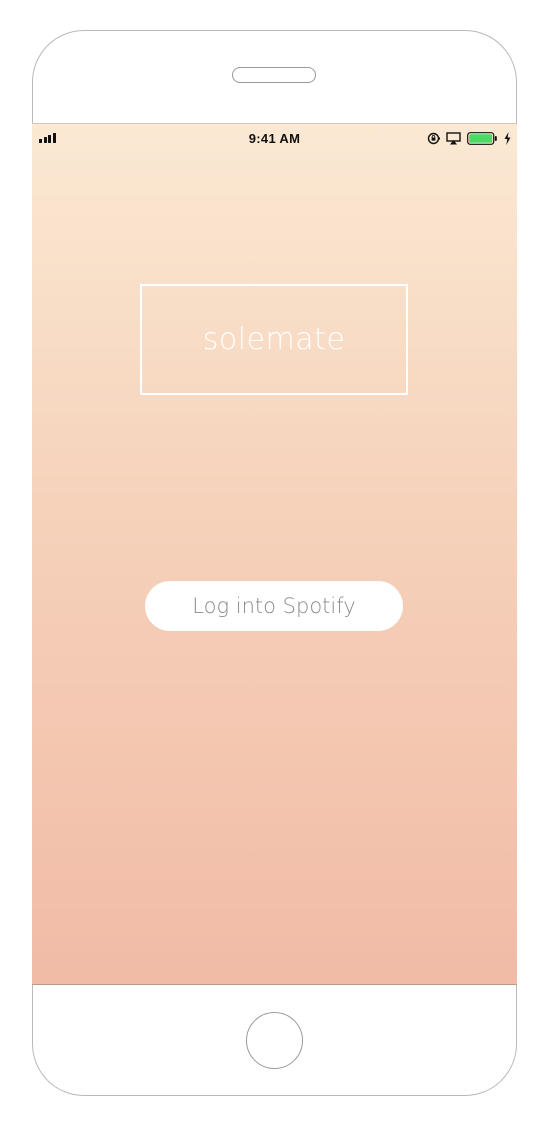  What do you see at coordinates (274, 1040) in the screenshot?
I see `home-button` at bounding box center [274, 1040].